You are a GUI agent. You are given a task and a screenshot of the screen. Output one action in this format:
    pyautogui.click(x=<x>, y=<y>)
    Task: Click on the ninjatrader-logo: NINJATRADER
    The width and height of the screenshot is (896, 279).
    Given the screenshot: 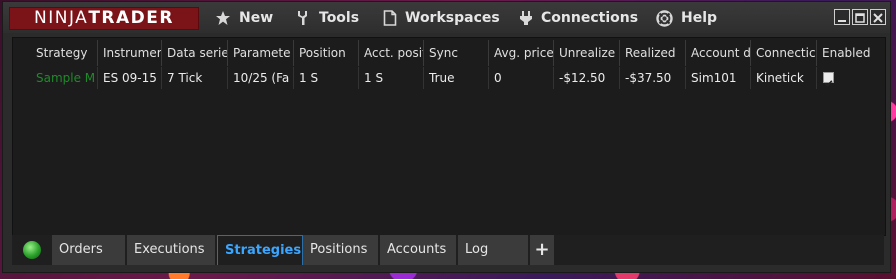 What is the action you would take?
    pyautogui.click(x=104, y=18)
    